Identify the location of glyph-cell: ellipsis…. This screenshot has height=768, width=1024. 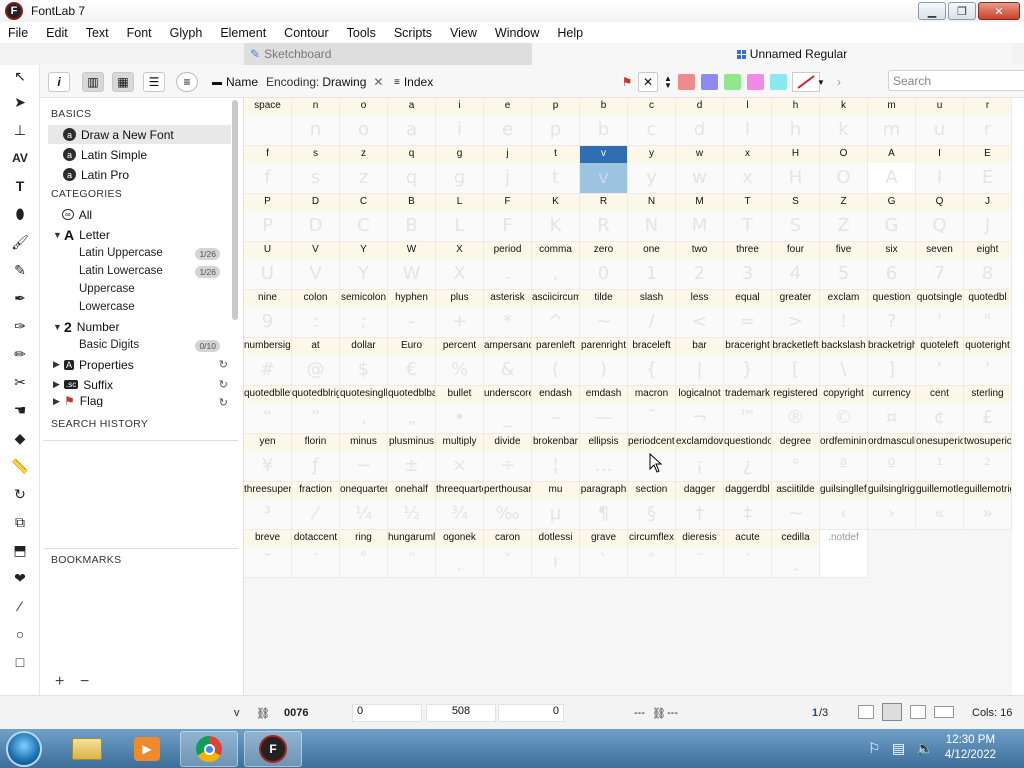
(604, 458).